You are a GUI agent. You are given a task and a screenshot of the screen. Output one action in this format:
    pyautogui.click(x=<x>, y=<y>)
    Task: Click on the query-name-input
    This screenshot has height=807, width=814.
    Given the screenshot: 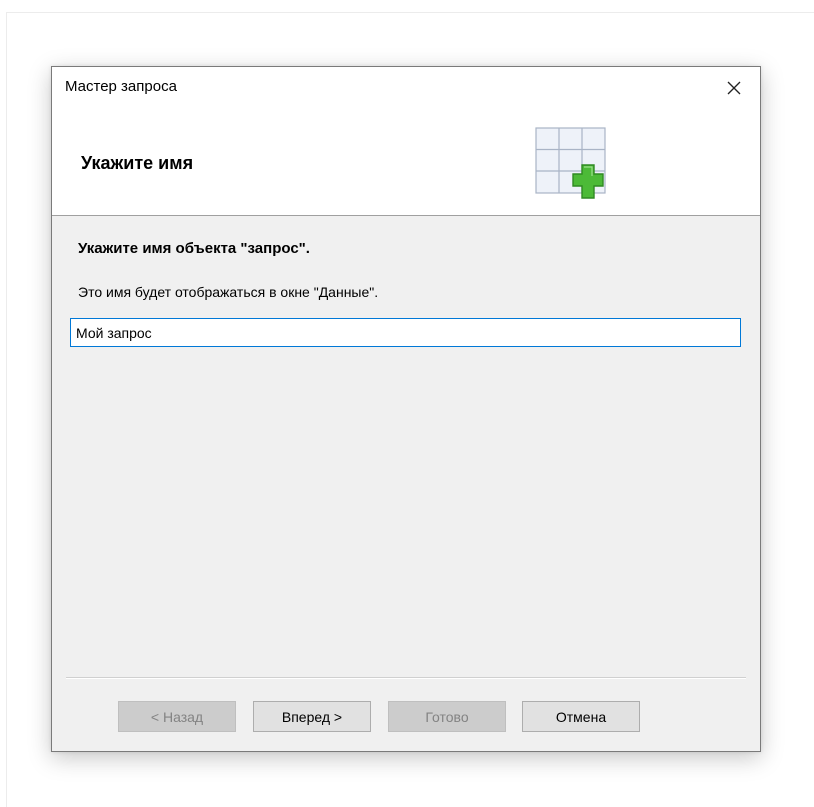 What is the action you would take?
    pyautogui.click(x=405, y=332)
    